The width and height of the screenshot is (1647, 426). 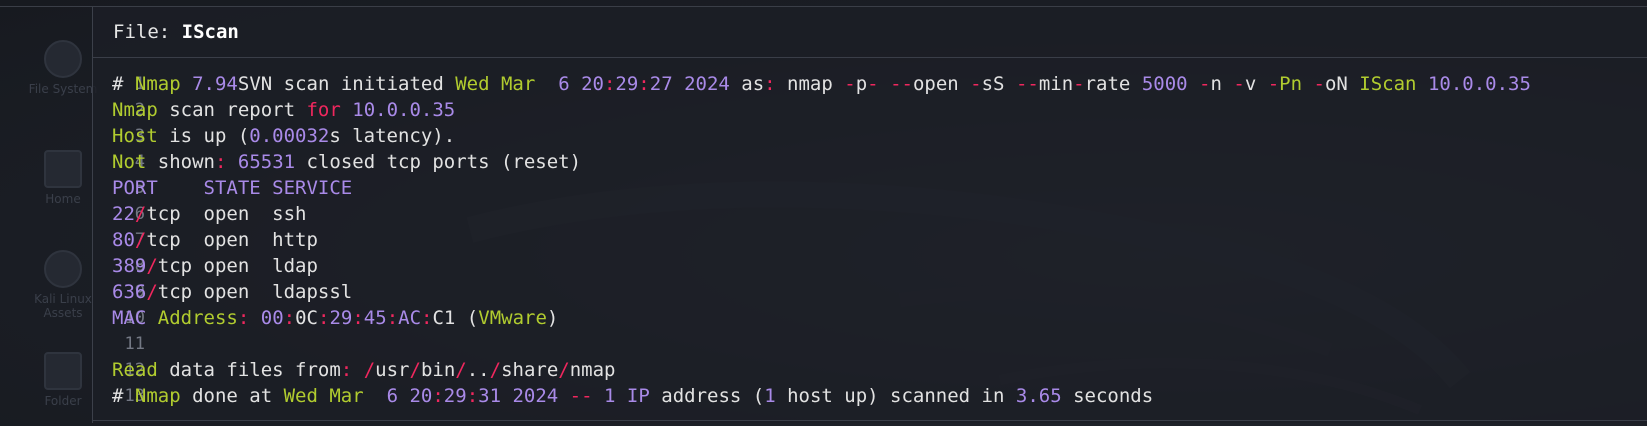 I want to click on code-token: IScan, so click(x=1388, y=84).